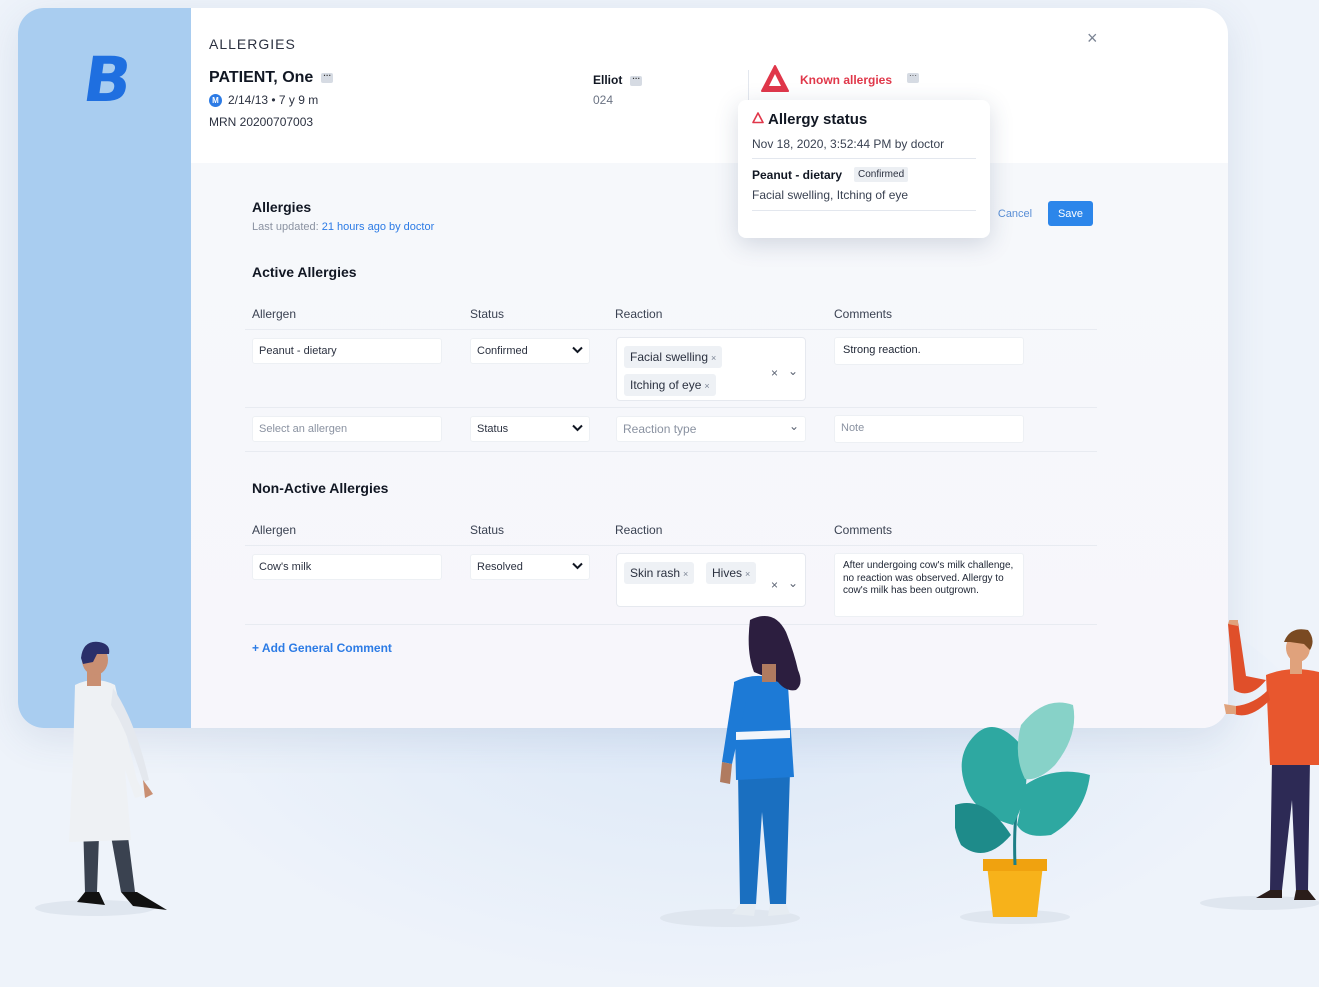 The image size is (1319, 987). I want to click on popover-allergen: Peanut - dietary, so click(797, 175).